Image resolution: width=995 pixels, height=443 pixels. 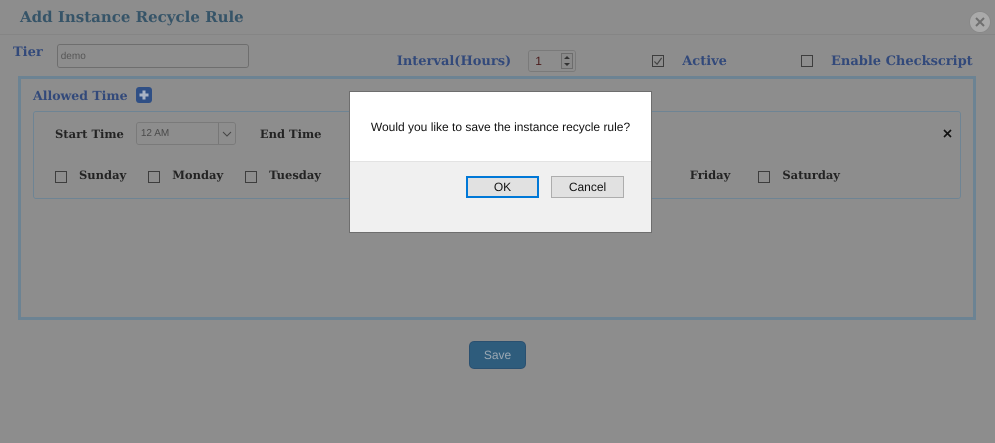 I want to click on save-button: Save, so click(x=497, y=355).